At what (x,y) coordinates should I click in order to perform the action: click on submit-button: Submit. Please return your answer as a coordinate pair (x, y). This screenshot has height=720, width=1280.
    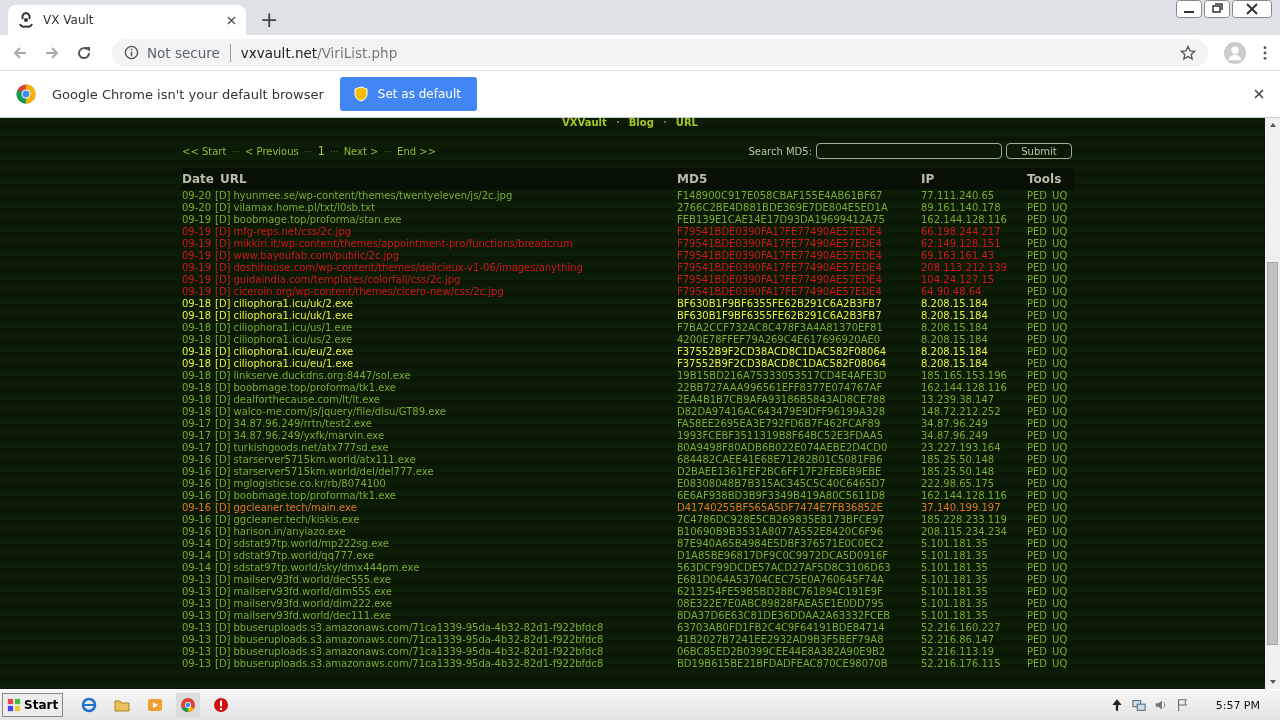
    Looking at the image, I should click on (1039, 151).